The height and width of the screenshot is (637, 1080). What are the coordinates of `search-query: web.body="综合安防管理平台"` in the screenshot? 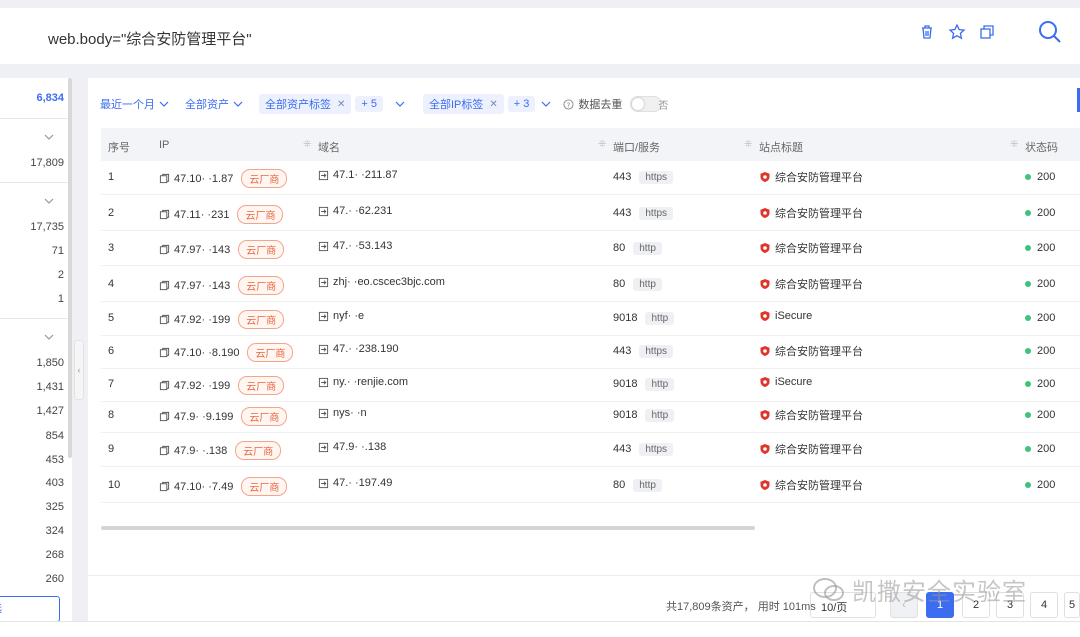 It's located at (150, 38).